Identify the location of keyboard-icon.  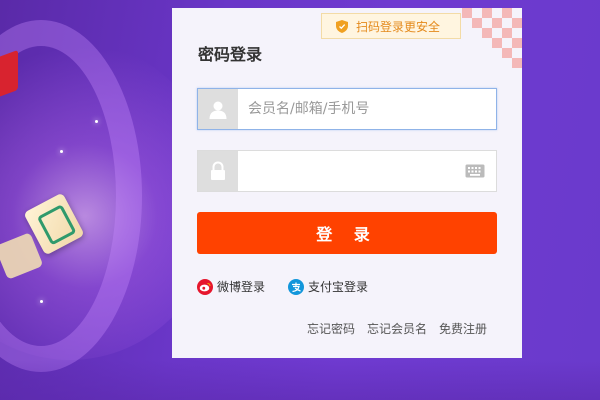
(475, 171).